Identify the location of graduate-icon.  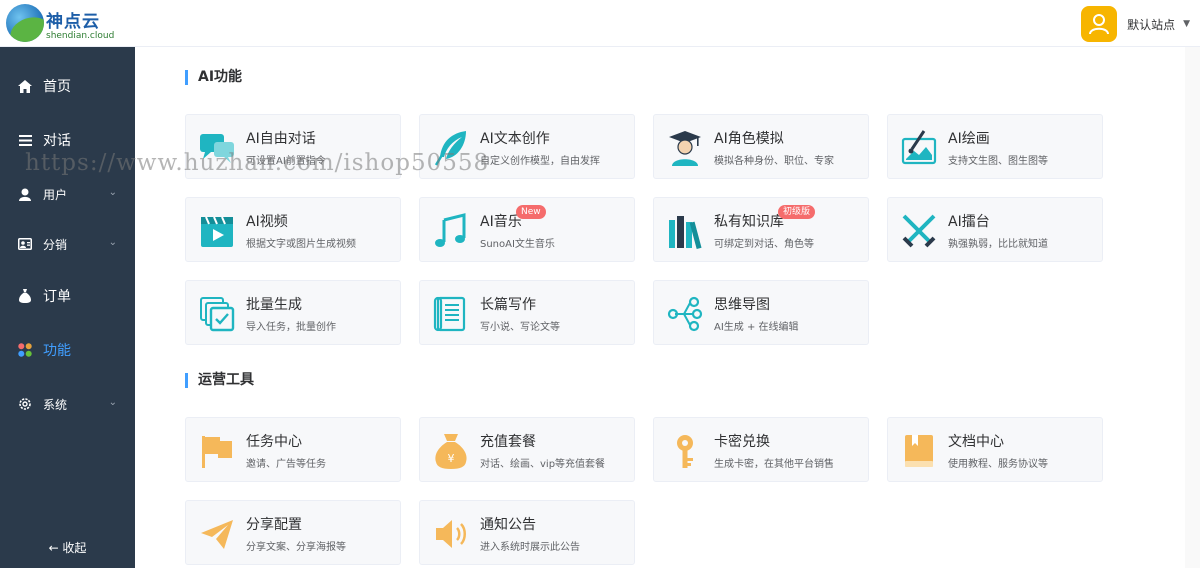
(685, 148).